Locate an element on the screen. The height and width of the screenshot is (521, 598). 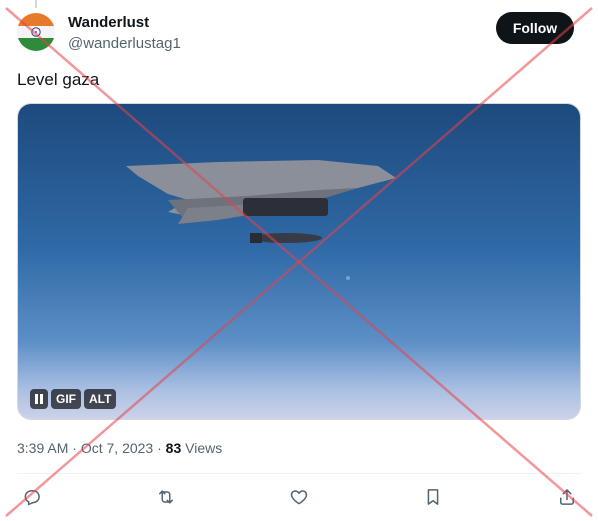
pause-icon is located at coordinates (39, 399).